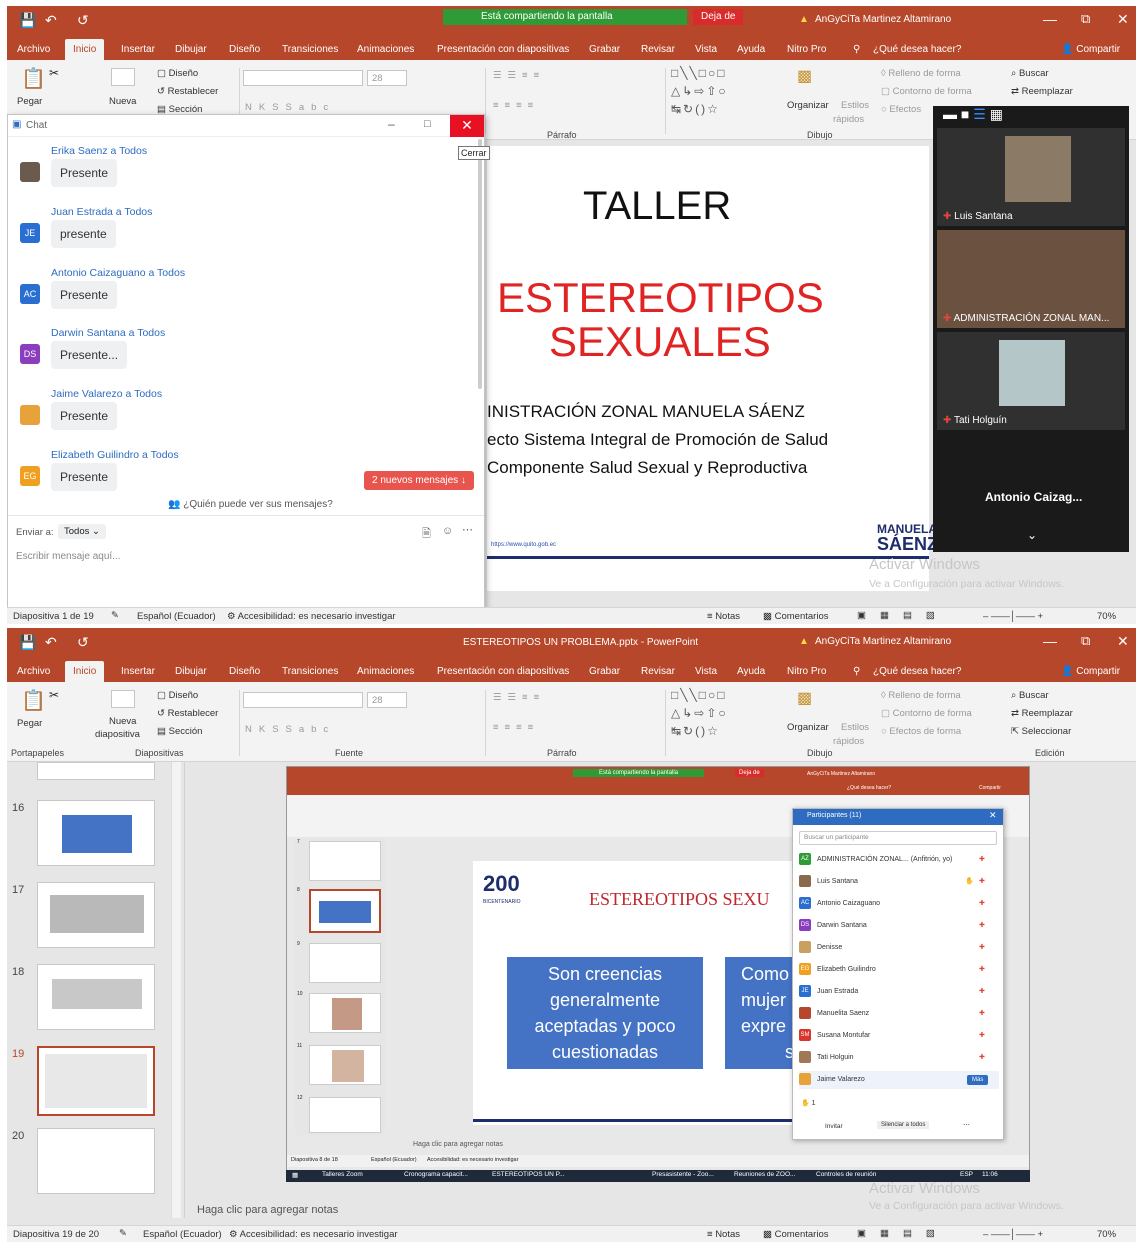 The height and width of the screenshot is (1242, 1136). Describe the element at coordinates (899, 1080) in the screenshot. I see `participant-row: Jaime Valarezo Más` at that location.